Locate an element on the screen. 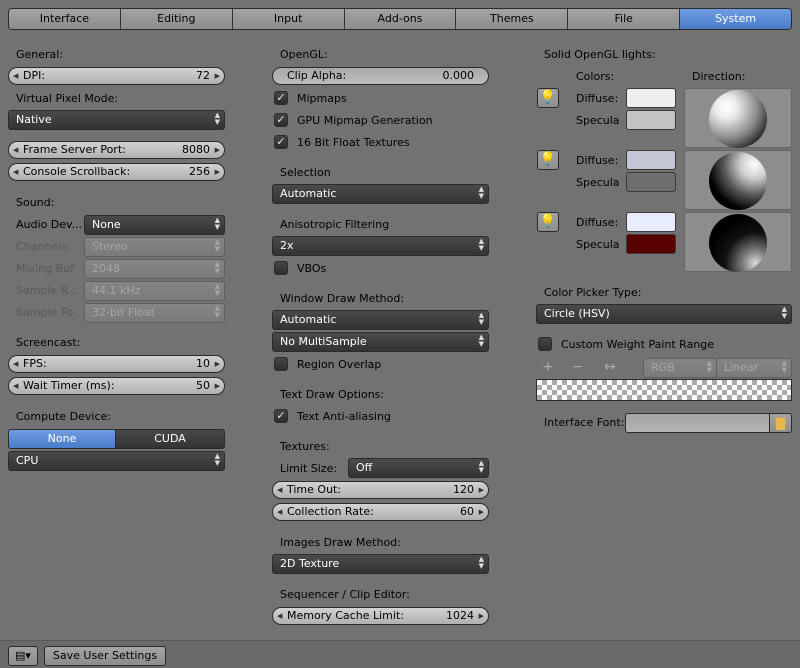 Image resolution: width=800 pixels, height=668 pixels. custom-weight-checkbox is located at coordinates (545, 344).